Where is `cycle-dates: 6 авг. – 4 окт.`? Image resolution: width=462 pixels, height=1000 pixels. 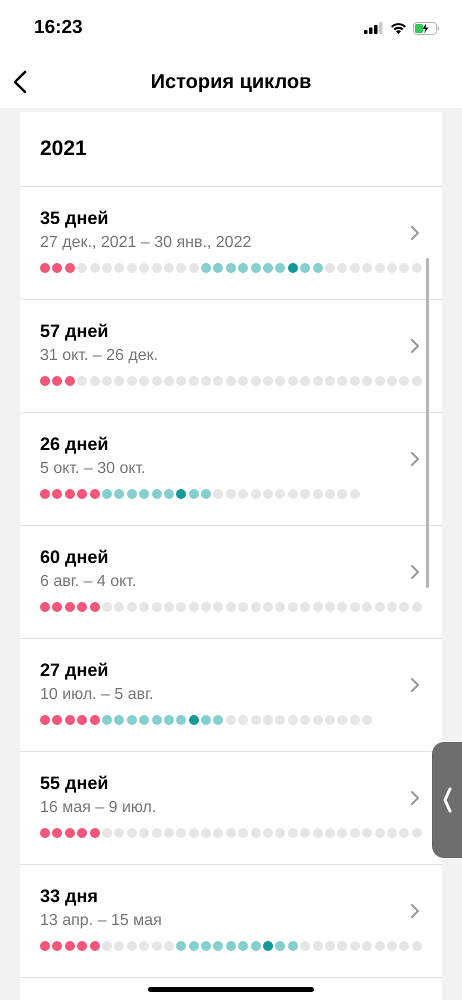
cycle-dates: 6 авг. – 4 окт. is located at coordinates (89, 582).